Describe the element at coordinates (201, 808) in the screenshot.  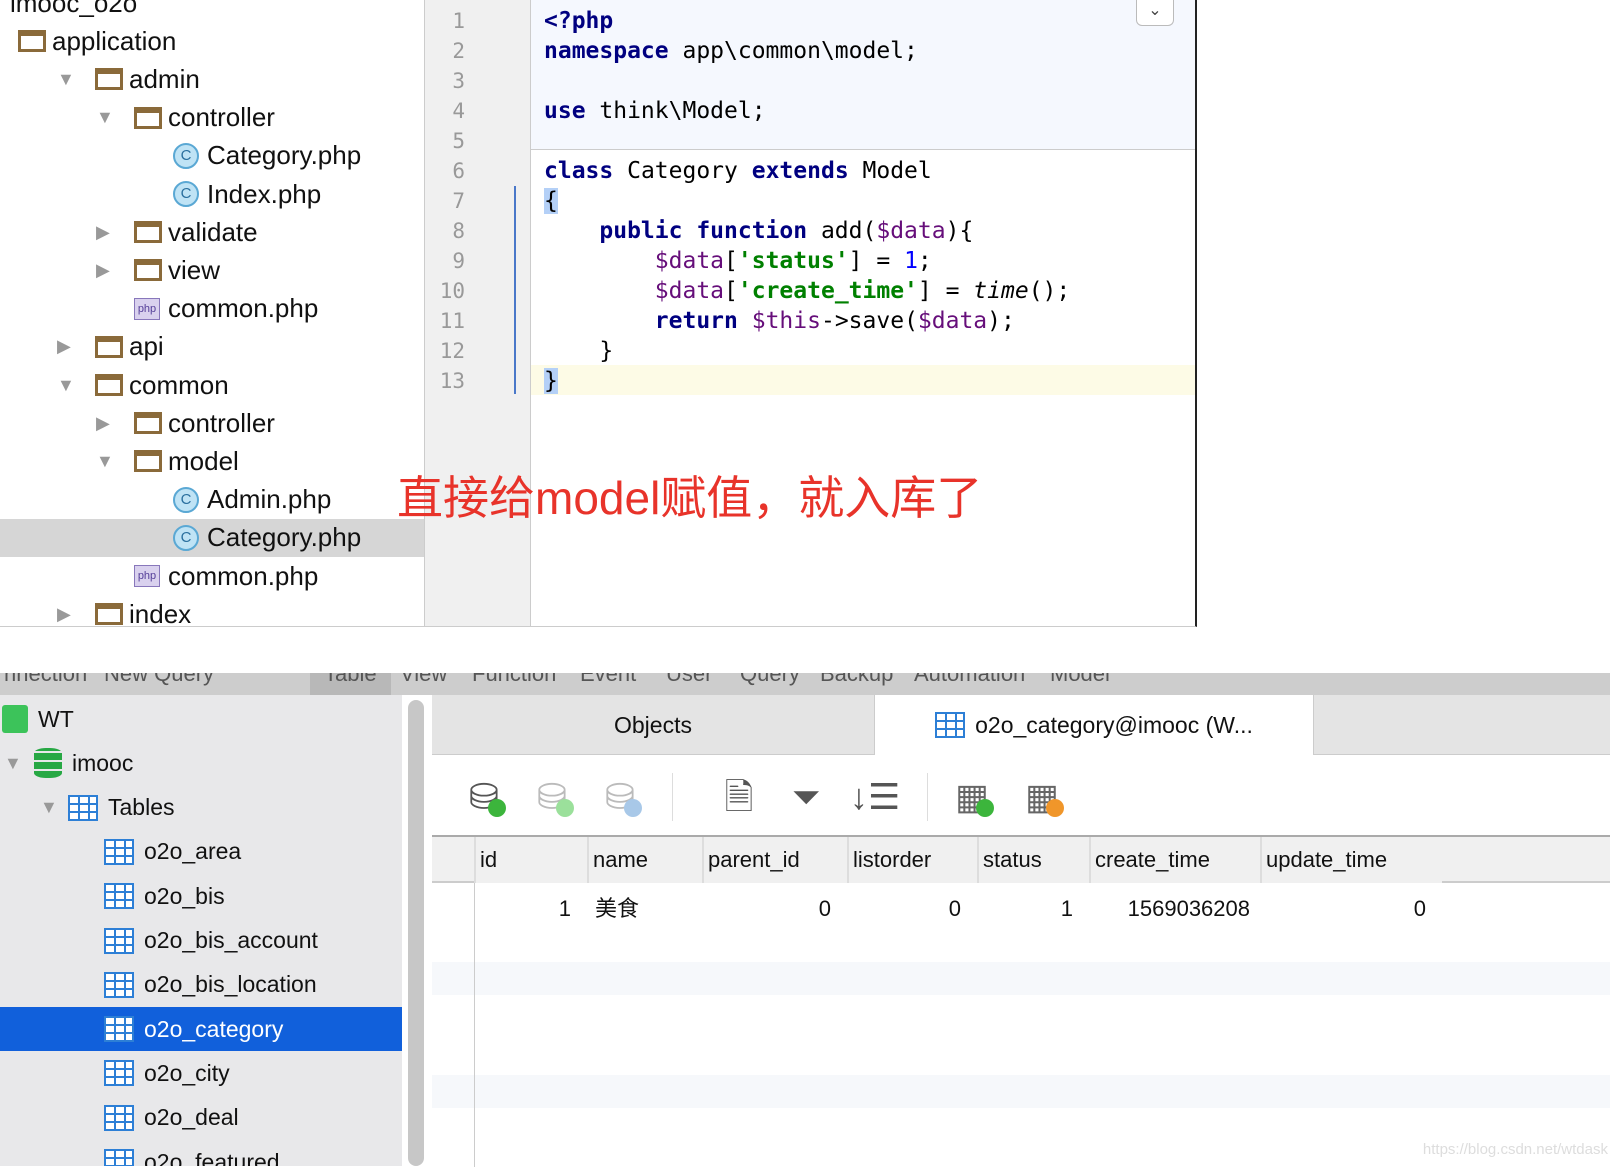
I see `sidebar-item: ▼ Tables` at that location.